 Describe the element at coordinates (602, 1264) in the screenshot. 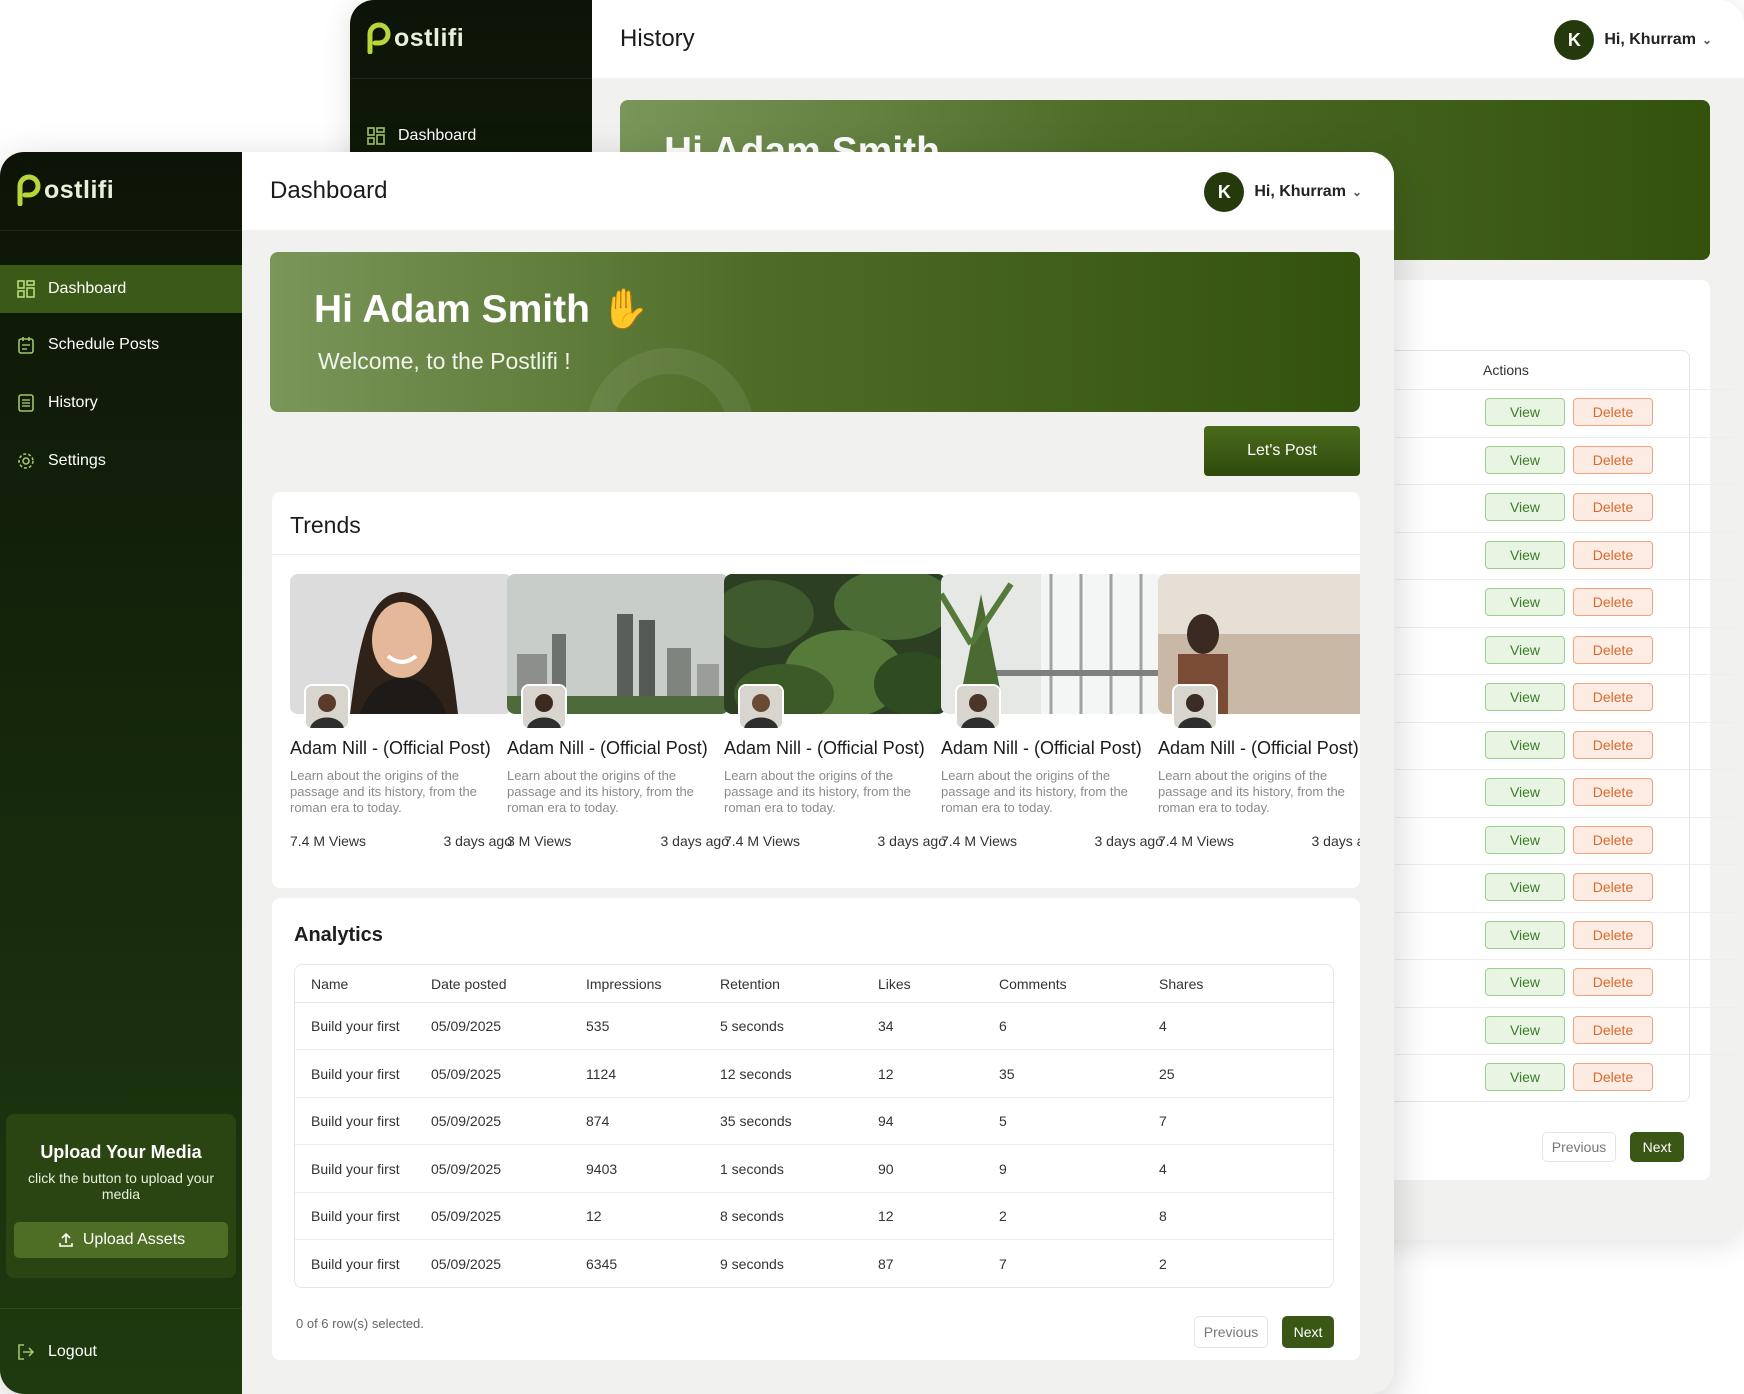

I see `table-cell: 6345` at that location.